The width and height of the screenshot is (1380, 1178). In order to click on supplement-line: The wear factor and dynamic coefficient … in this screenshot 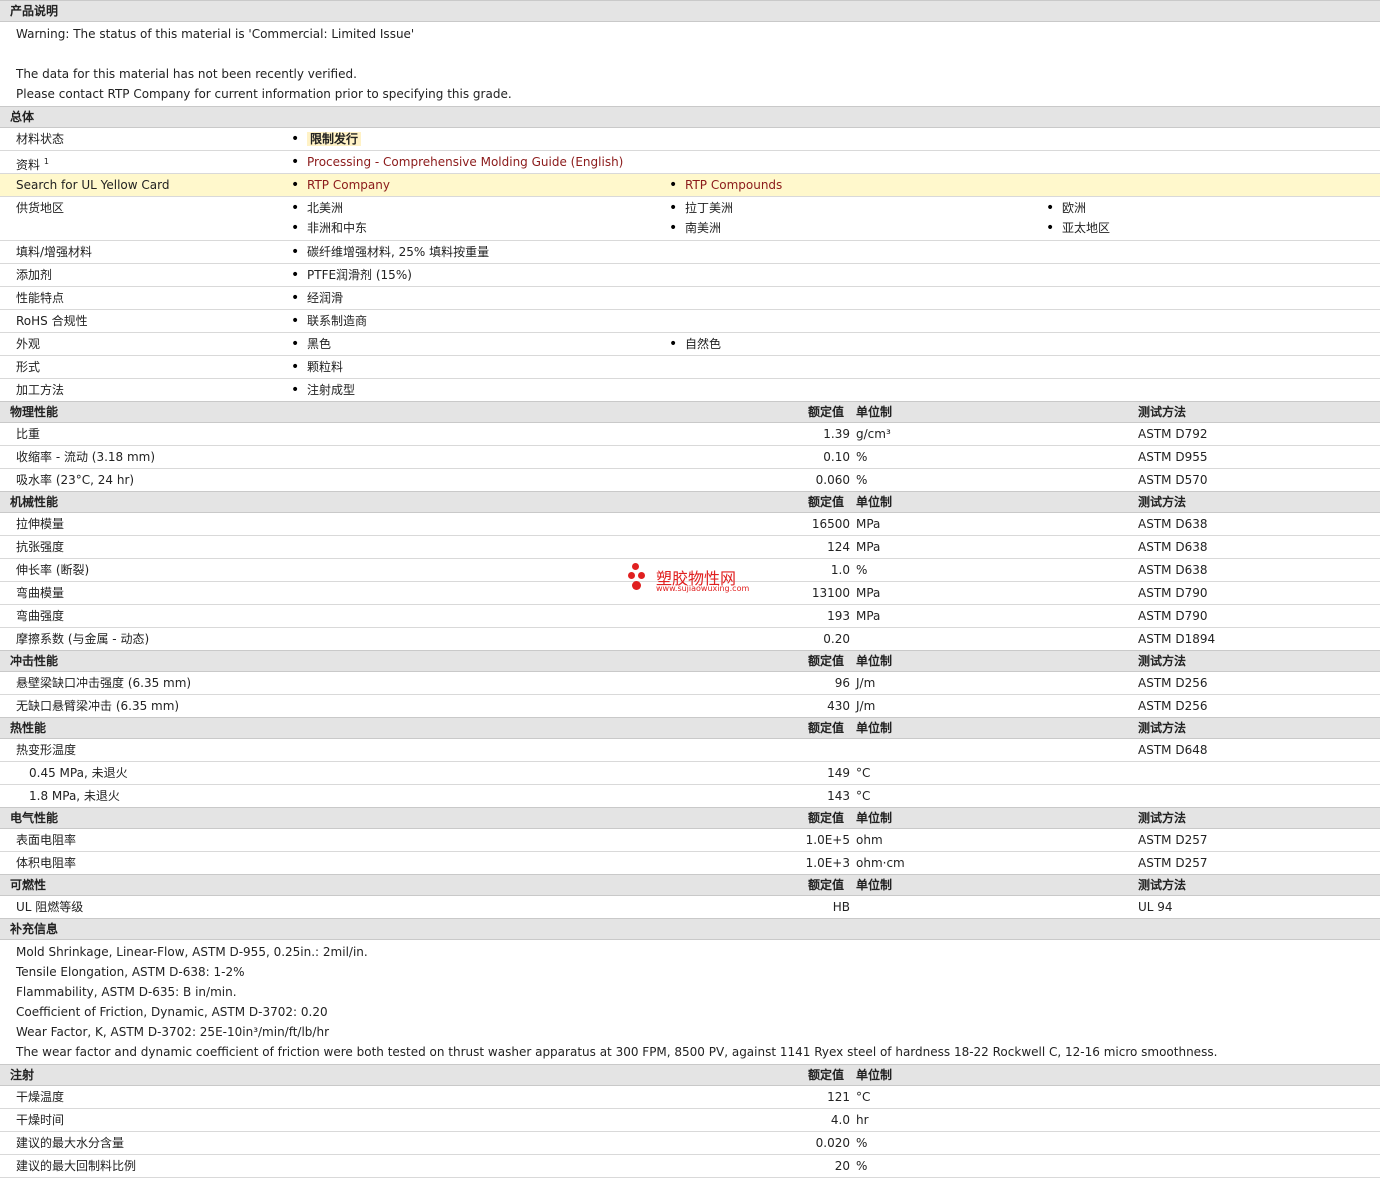, I will do `click(617, 1052)`.